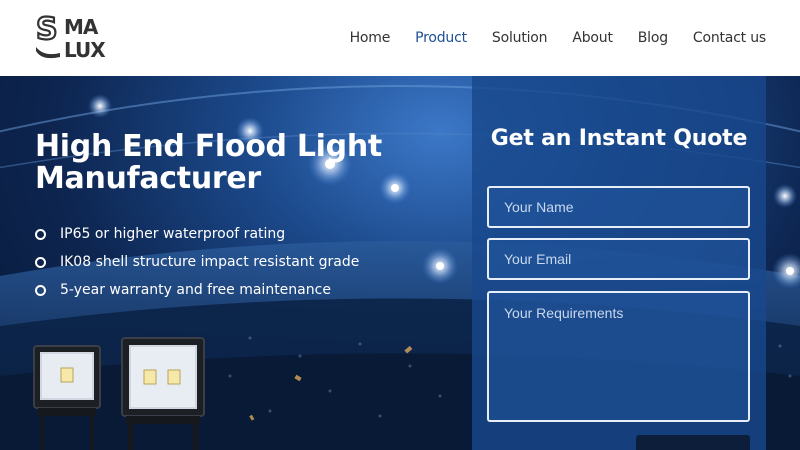 The height and width of the screenshot is (450, 800). I want to click on nav-contact-us: Contact us, so click(729, 38).